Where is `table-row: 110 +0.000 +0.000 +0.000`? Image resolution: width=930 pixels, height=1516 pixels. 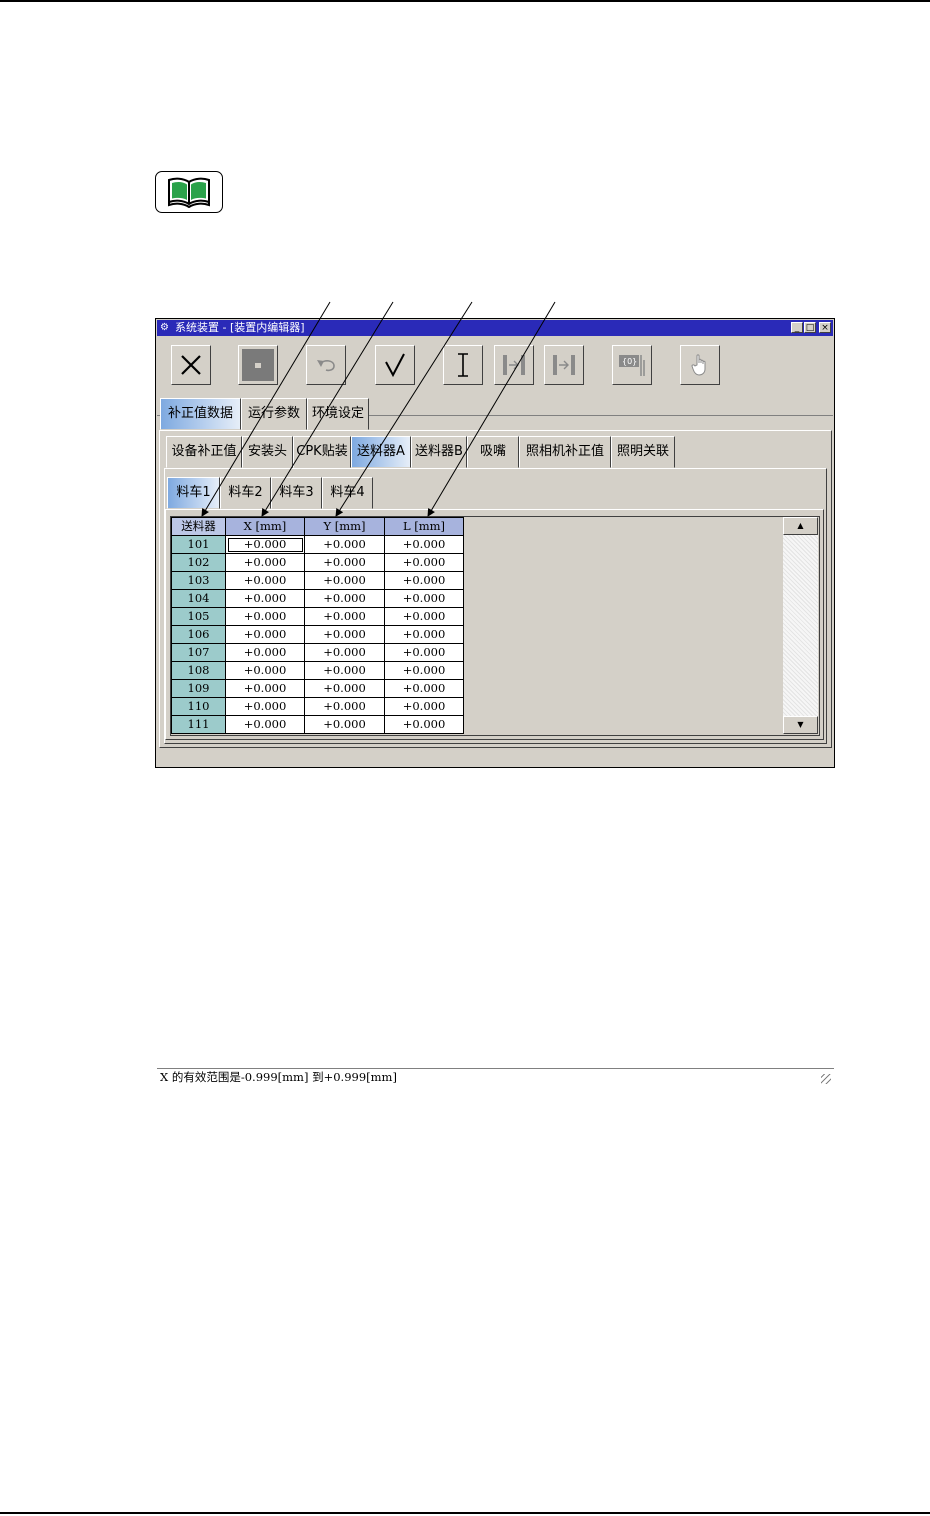 table-row: 110 +0.000 +0.000 +0.000 is located at coordinates (317, 706).